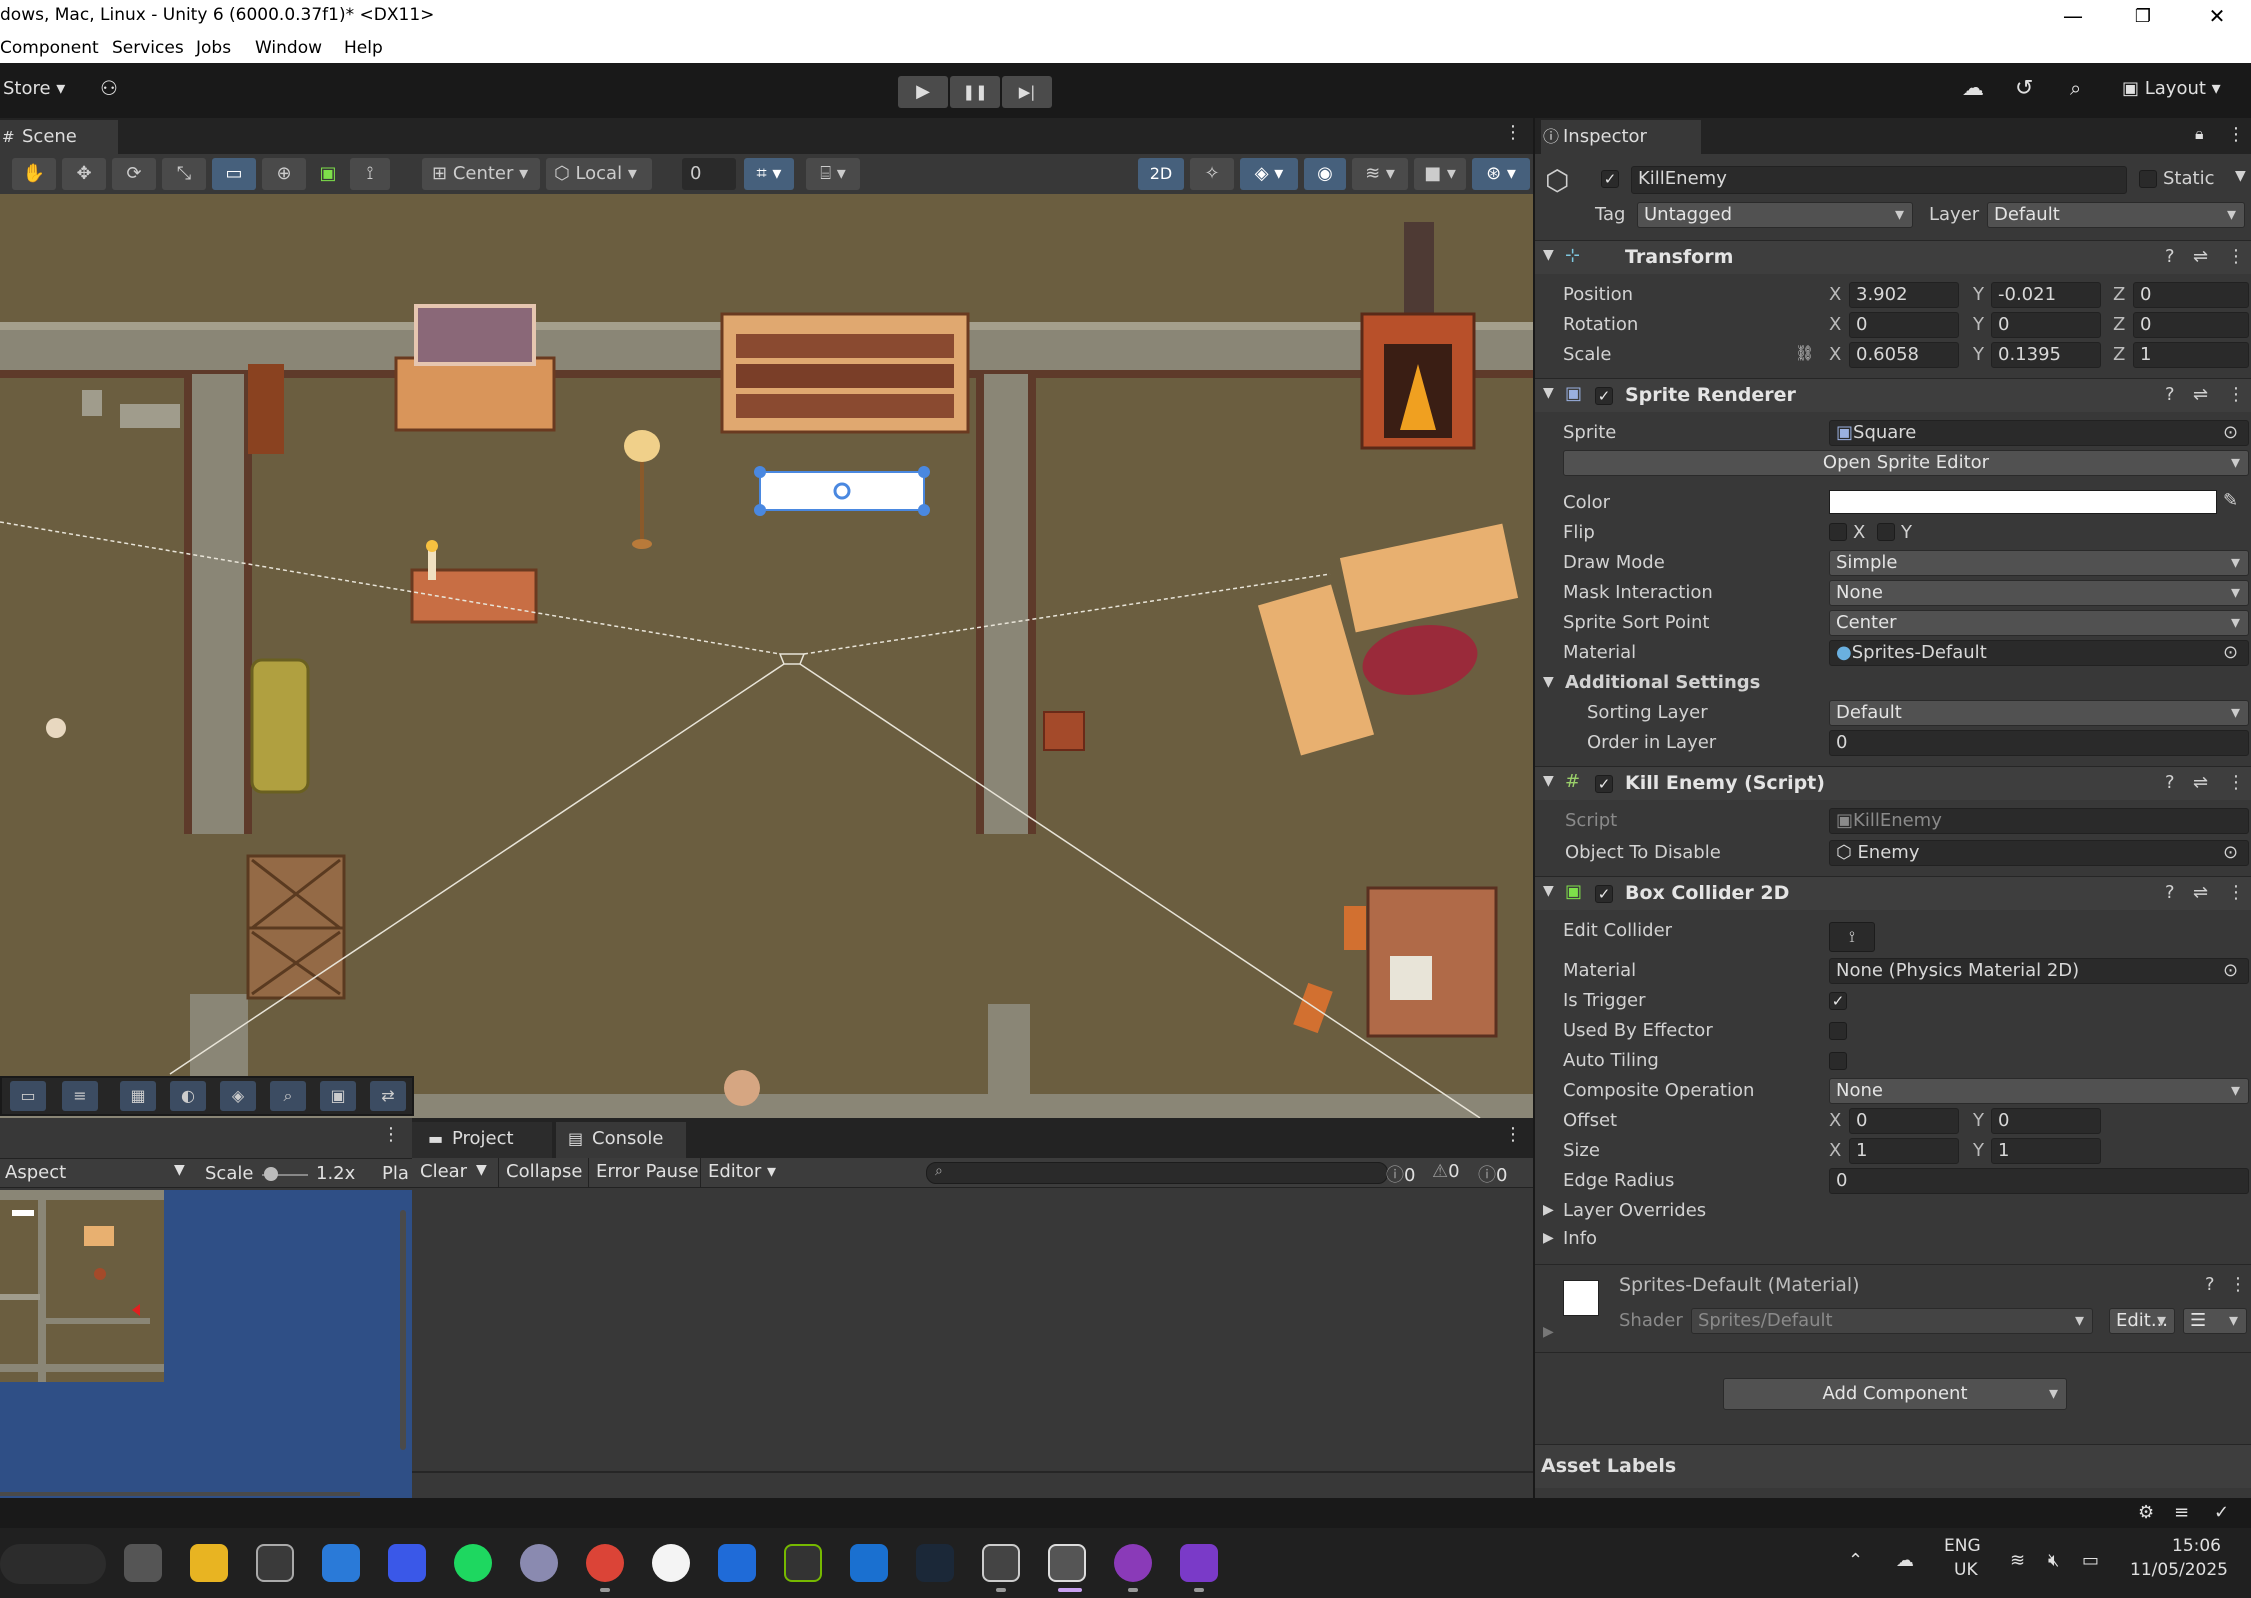 The width and height of the screenshot is (2251, 1598). What do you see at coordinates (621, 1140) in the screenshot?
I see `tab-console: ▤ Console` at bounding box center [621, 1140].